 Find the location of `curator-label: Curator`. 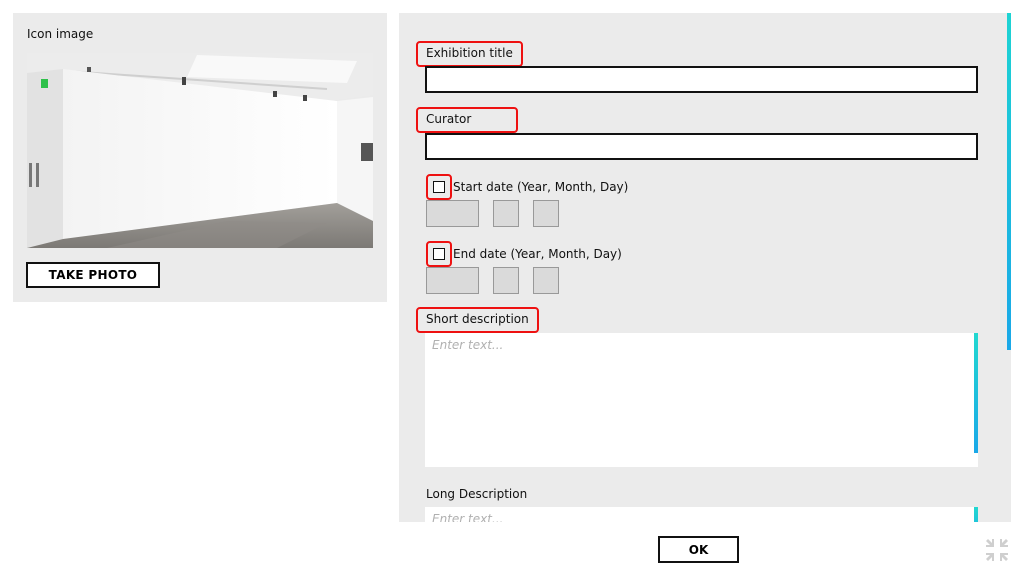

curator-label: Curator is located at coordinates (467, 120).